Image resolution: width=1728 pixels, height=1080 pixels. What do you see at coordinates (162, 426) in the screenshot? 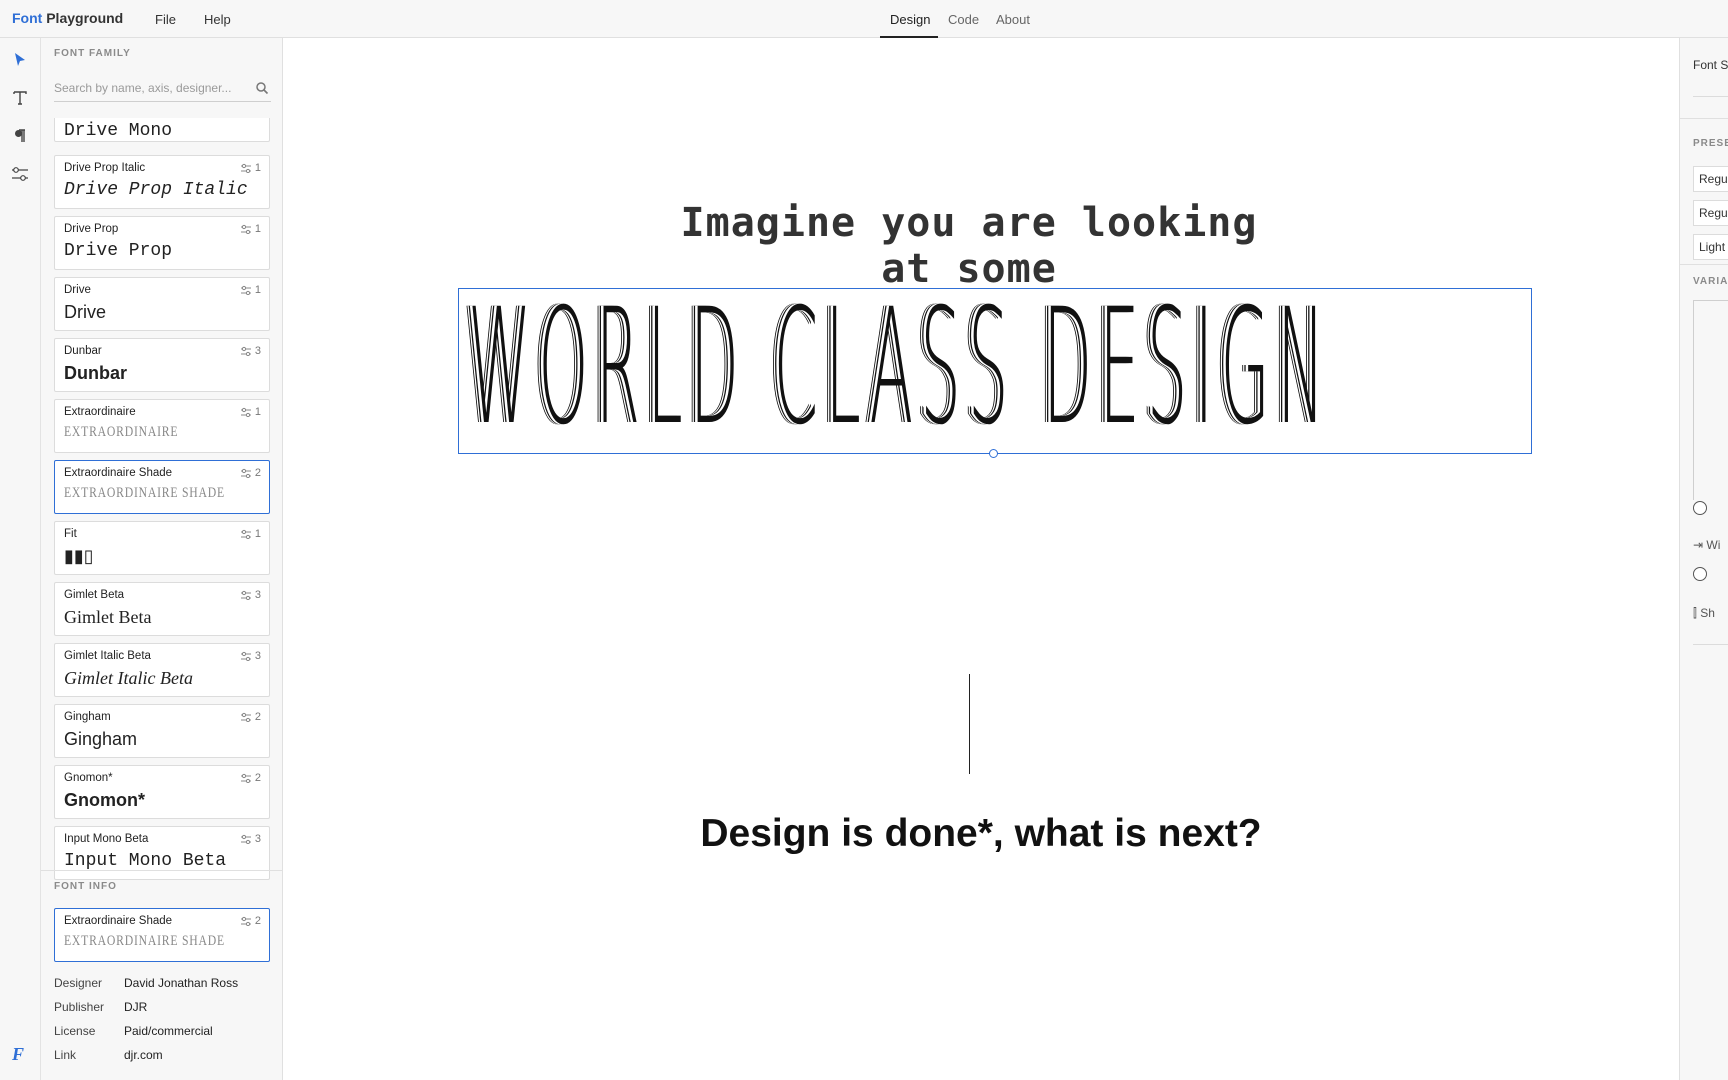
I see `font-card: Extraordinaire 1 EXTRAORDINAIRE` at bounding box center [162, 426].